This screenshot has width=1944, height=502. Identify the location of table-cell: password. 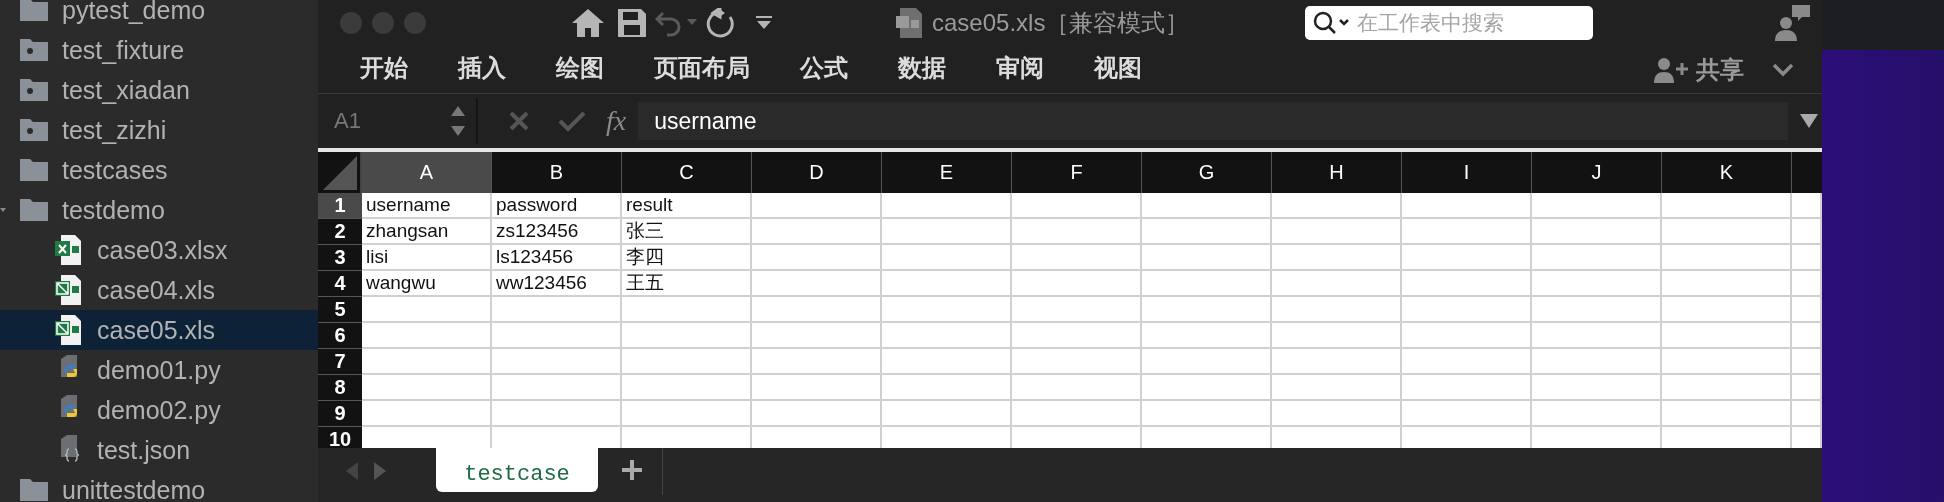
(557, 206).